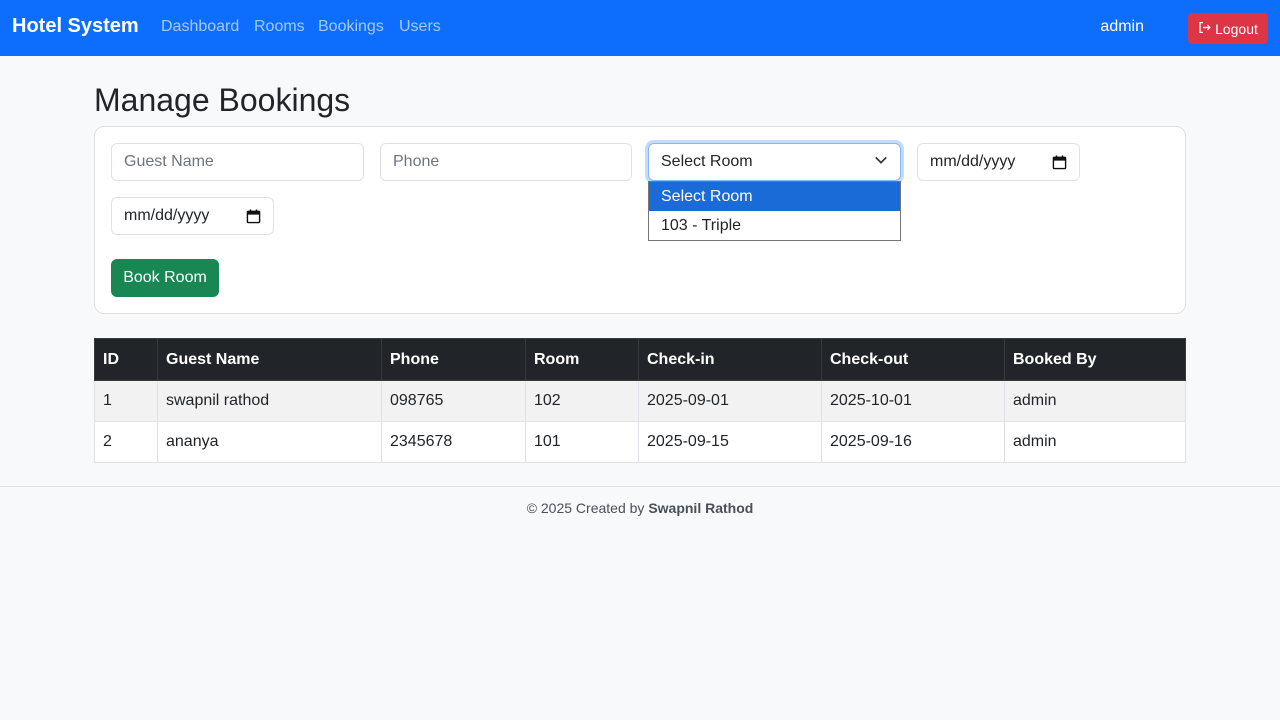  I want to click on nav-link-bookings: Bookings, so click(351, 27).